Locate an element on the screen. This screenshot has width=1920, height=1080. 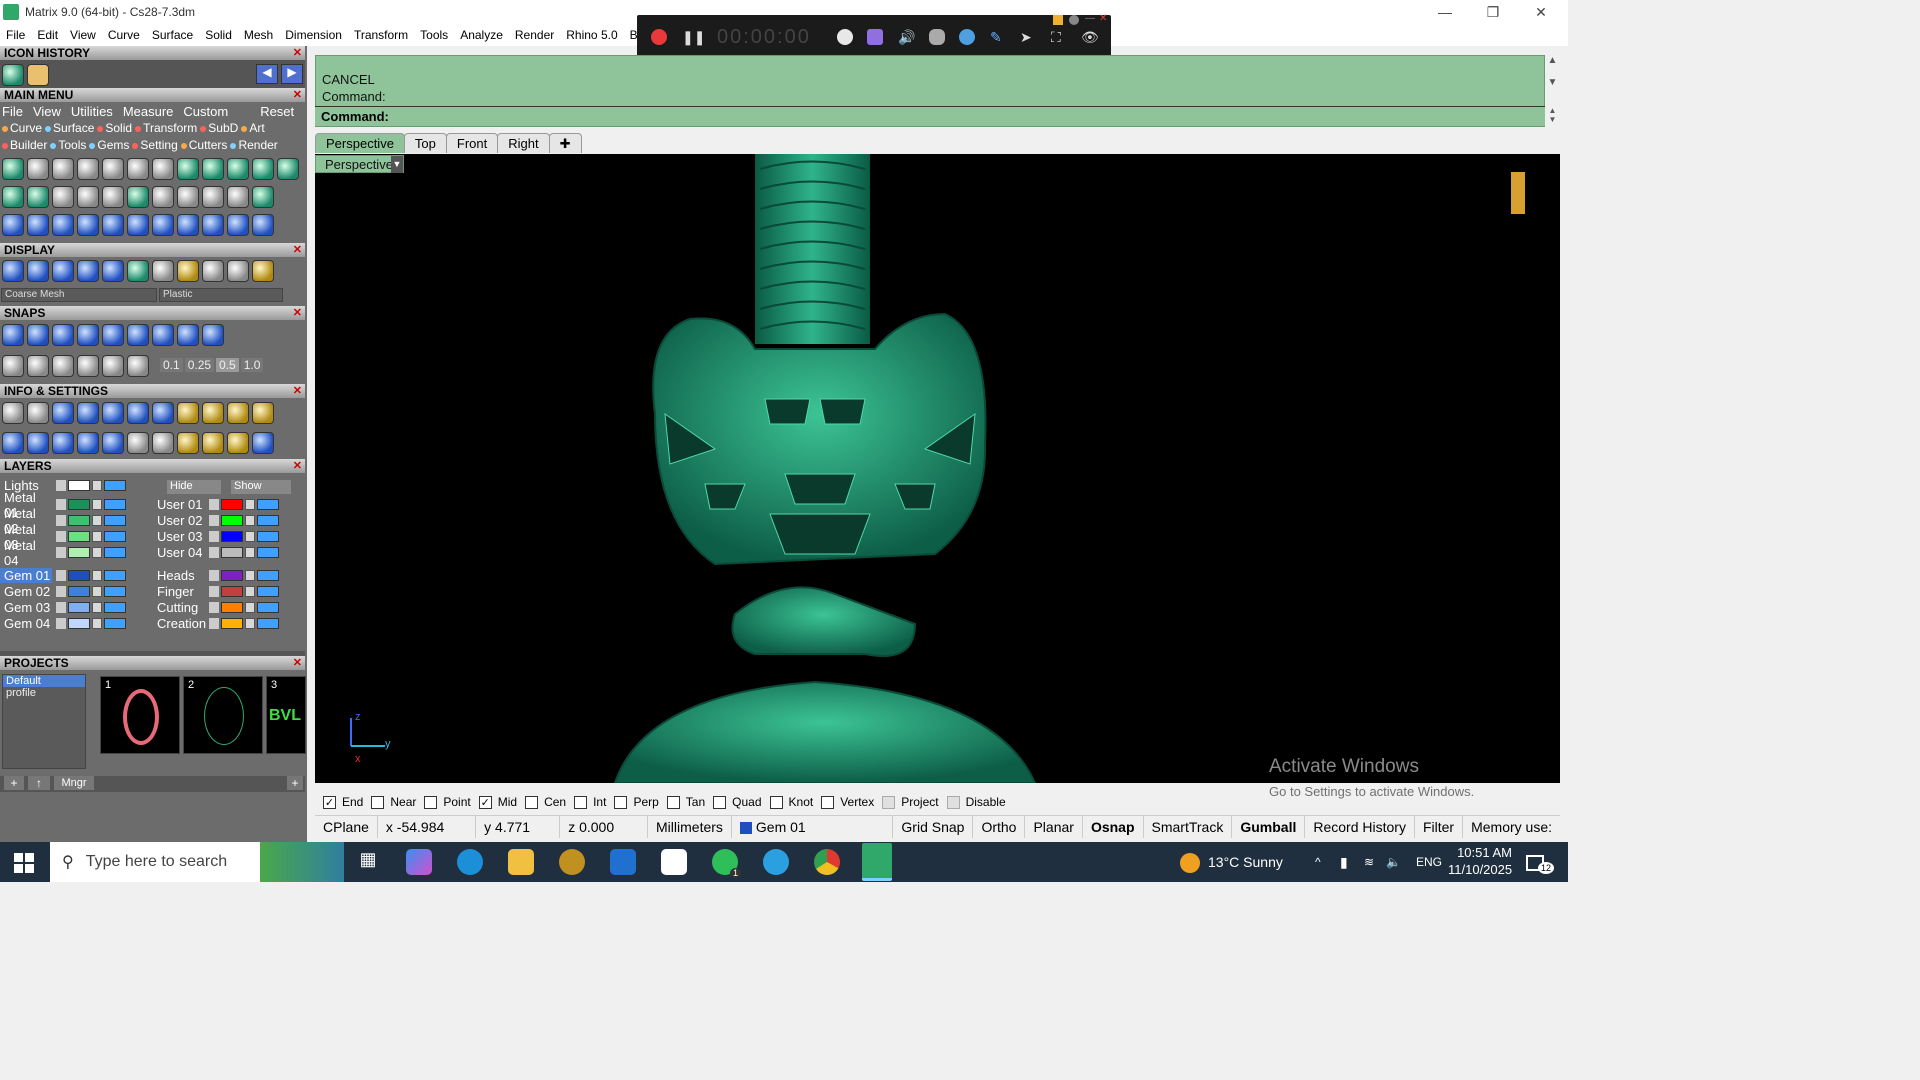
checkbox: ✓ is located at coordinates (329, 802).